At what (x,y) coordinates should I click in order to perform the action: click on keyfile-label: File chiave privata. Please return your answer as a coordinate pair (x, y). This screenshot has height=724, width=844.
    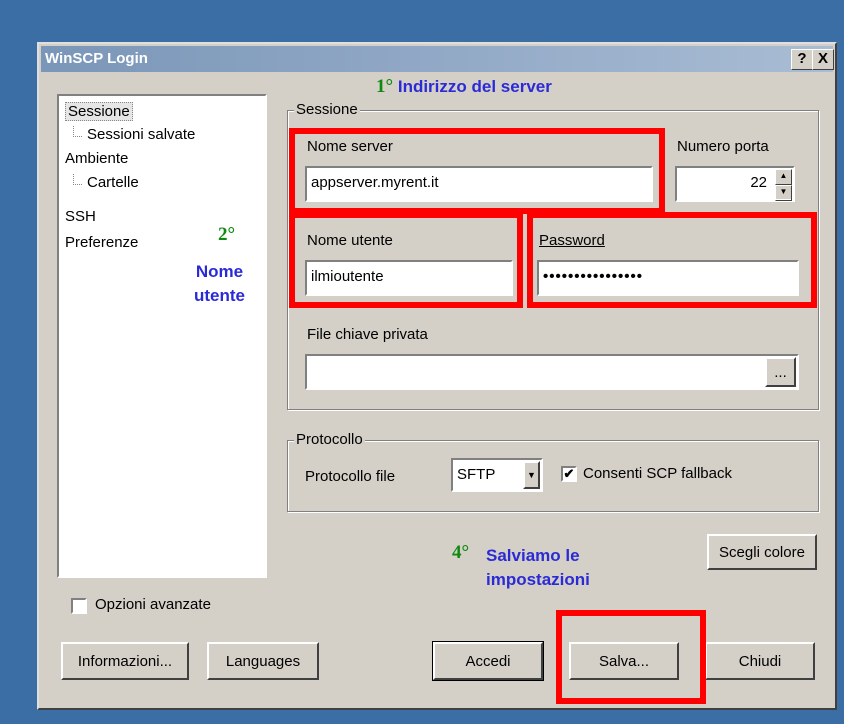
    Looking at the image, I should click on (367, 334).